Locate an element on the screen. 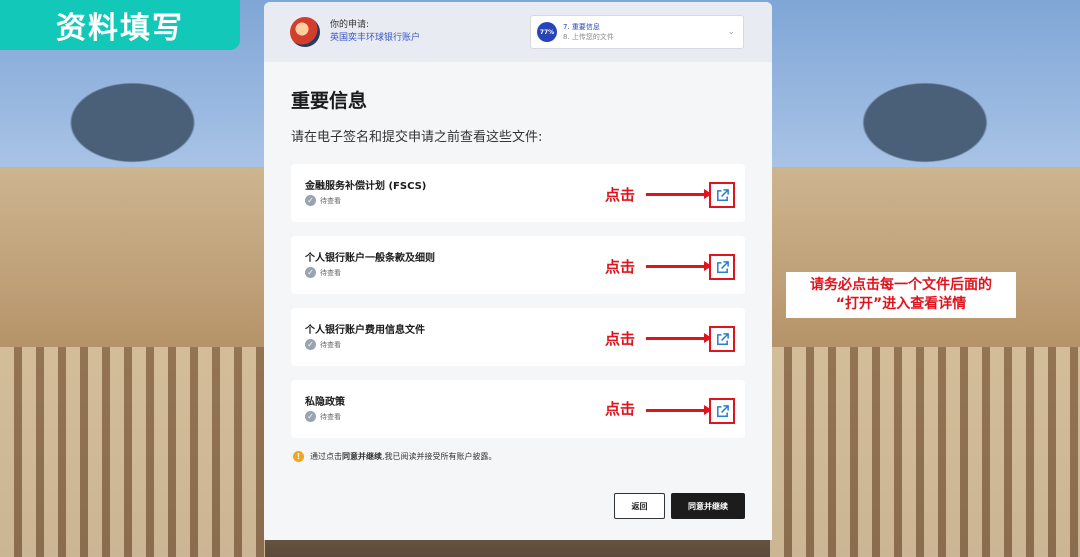  banner-title: 资料填写 is located at coordinates (120, 28).